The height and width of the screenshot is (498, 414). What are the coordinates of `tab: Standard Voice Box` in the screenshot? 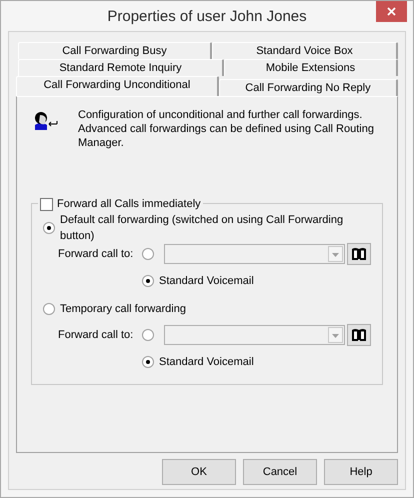 It's located at (305, 50).